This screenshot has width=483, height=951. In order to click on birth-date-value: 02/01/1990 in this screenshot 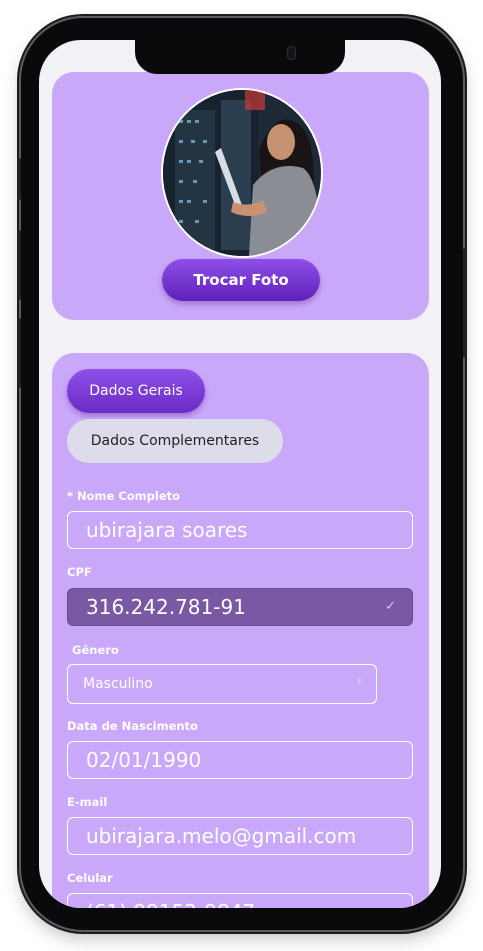, I will do `click(144, 760)`.